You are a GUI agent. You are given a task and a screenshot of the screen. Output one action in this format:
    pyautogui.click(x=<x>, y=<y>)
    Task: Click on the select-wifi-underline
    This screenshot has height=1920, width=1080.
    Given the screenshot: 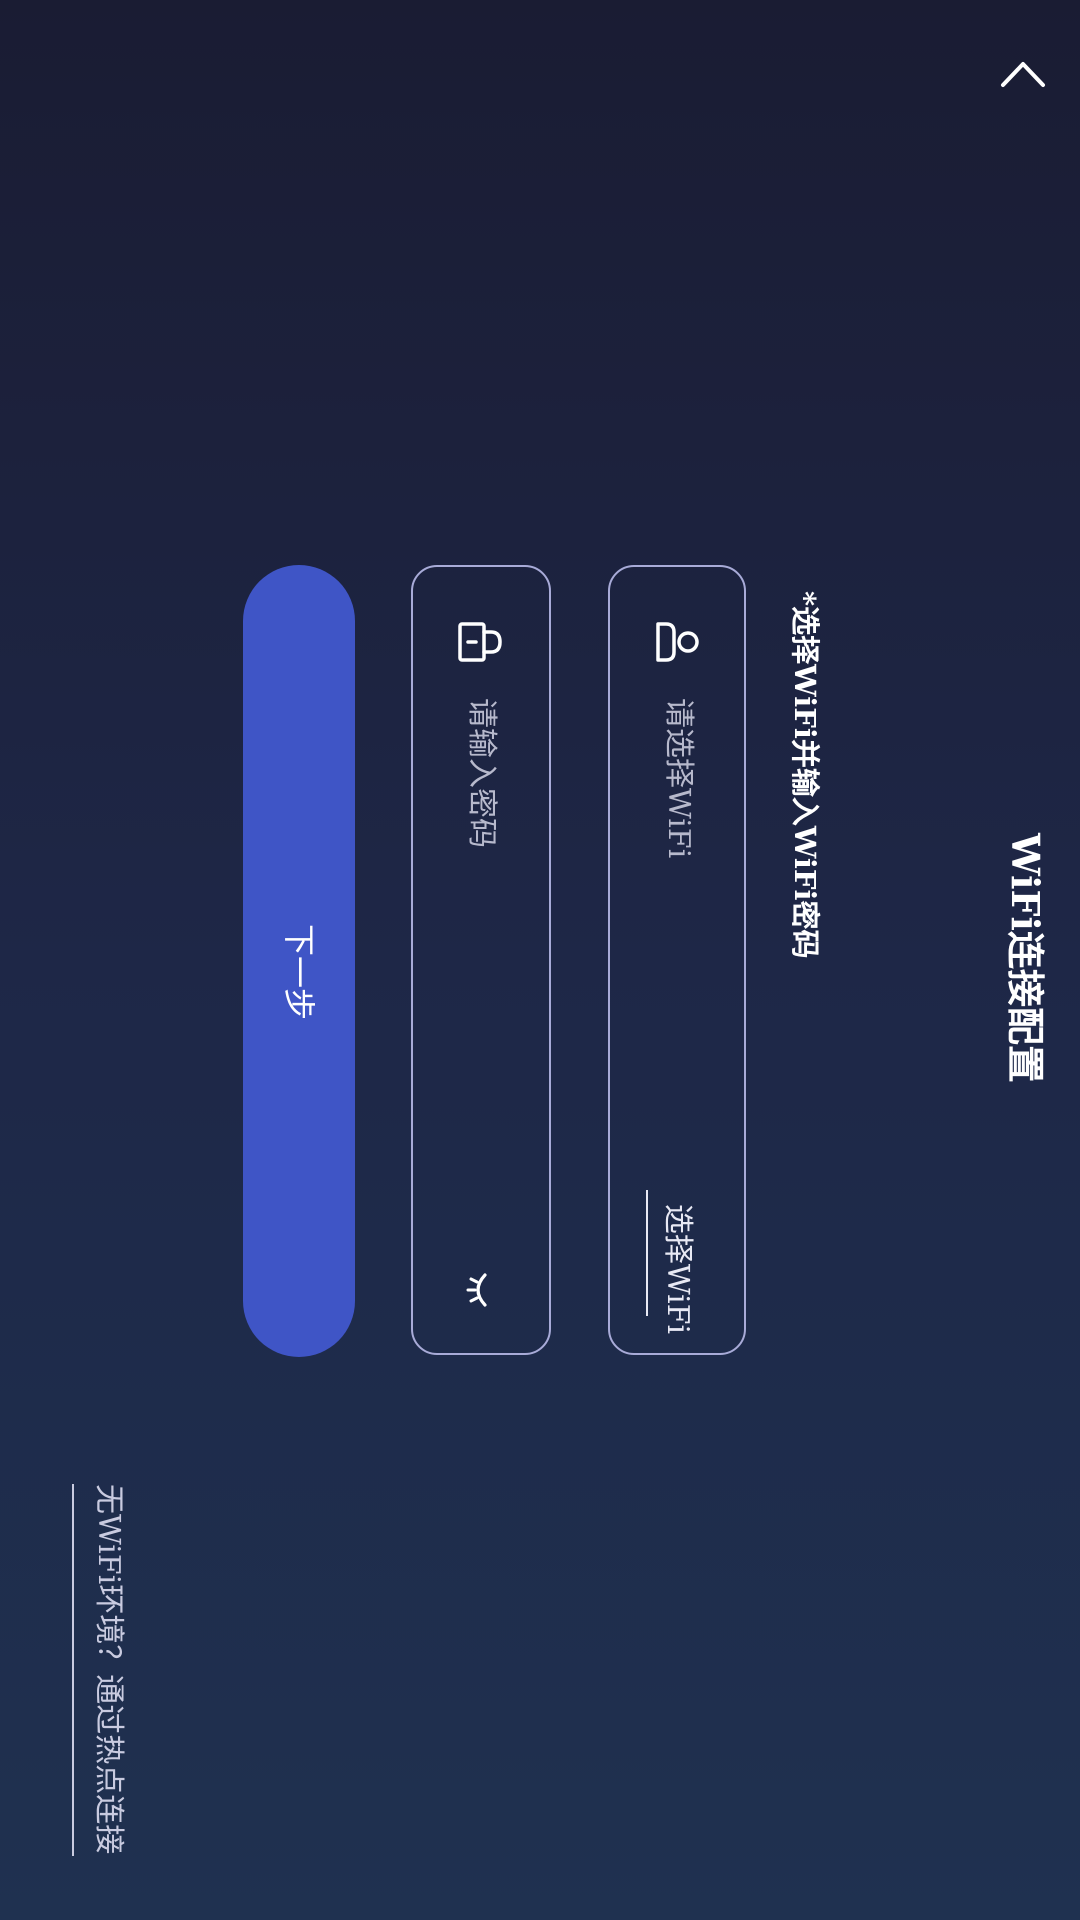 What is the action you would take?
    pyautogui.click(x=647, y=1253)
    